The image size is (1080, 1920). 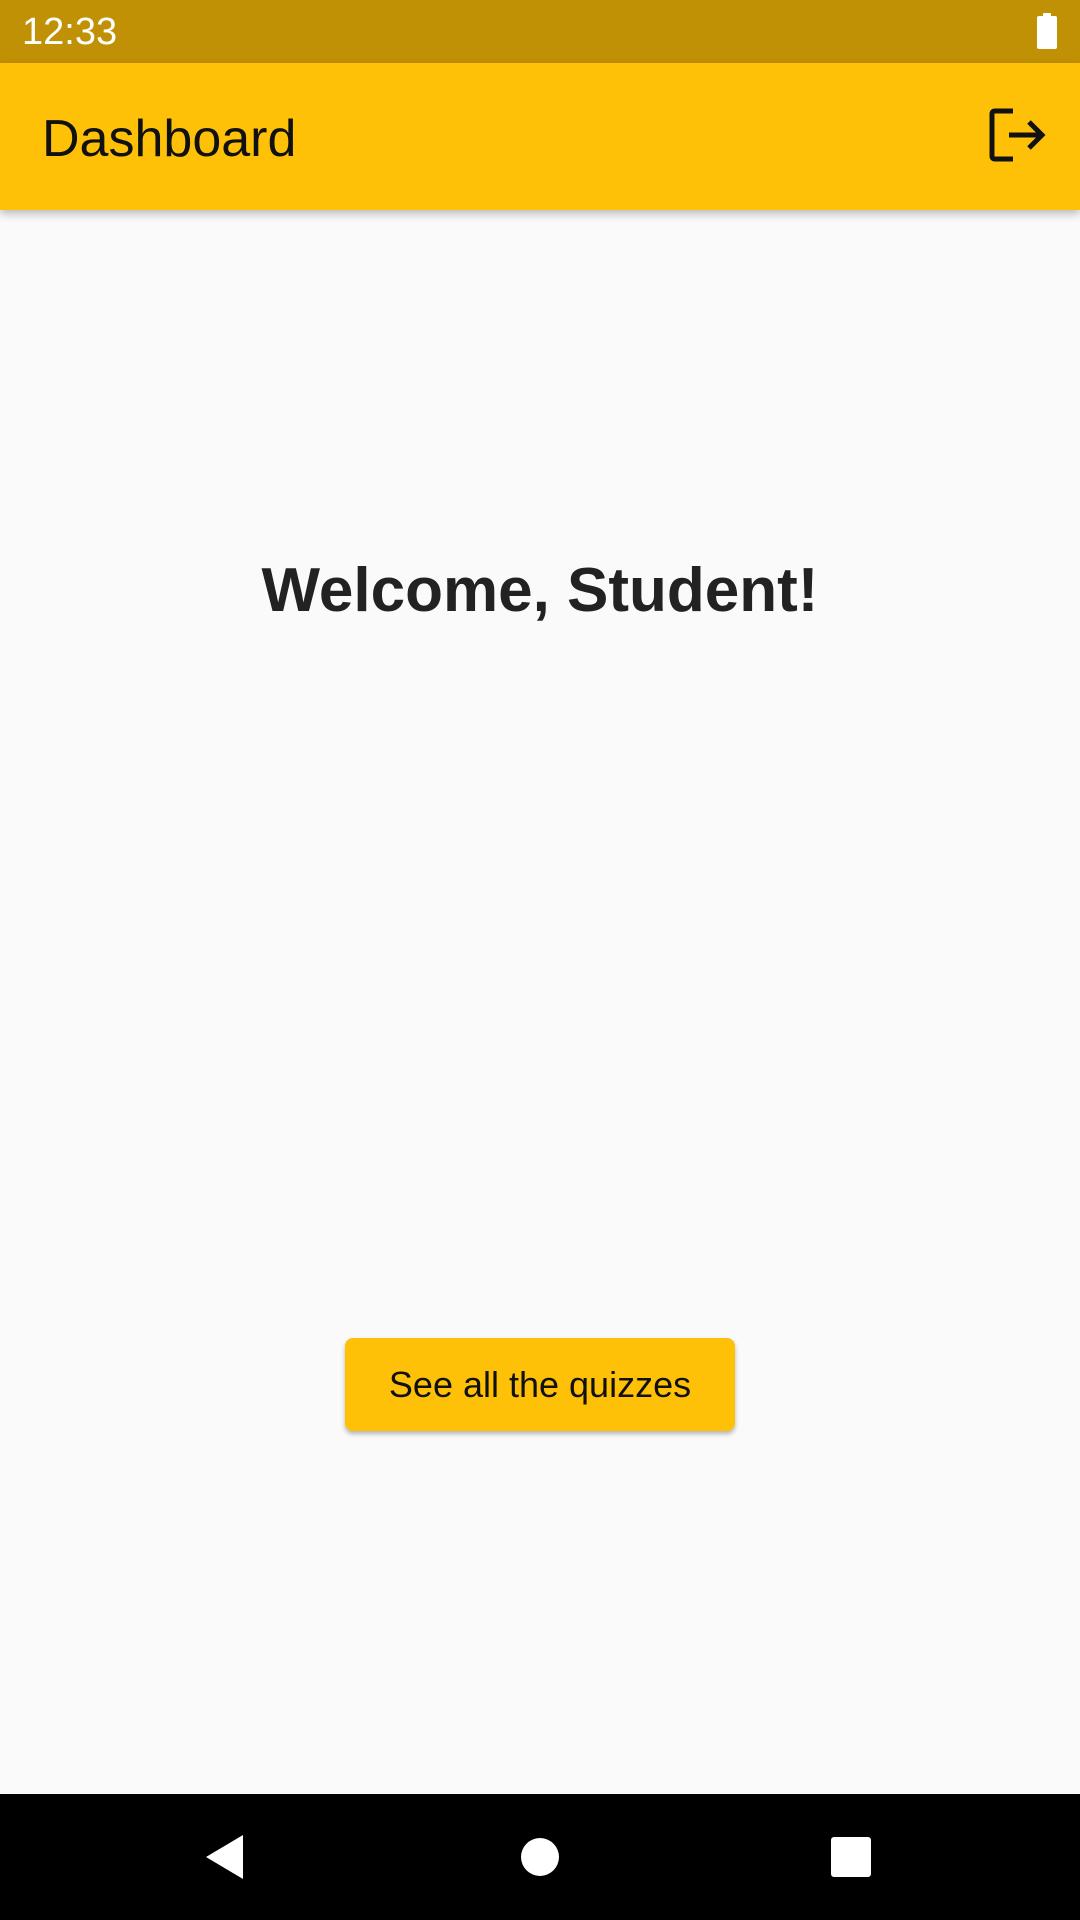 I want to click on see-all-quizzes-button: See all the quizzes, so click(x=540, y=1384).